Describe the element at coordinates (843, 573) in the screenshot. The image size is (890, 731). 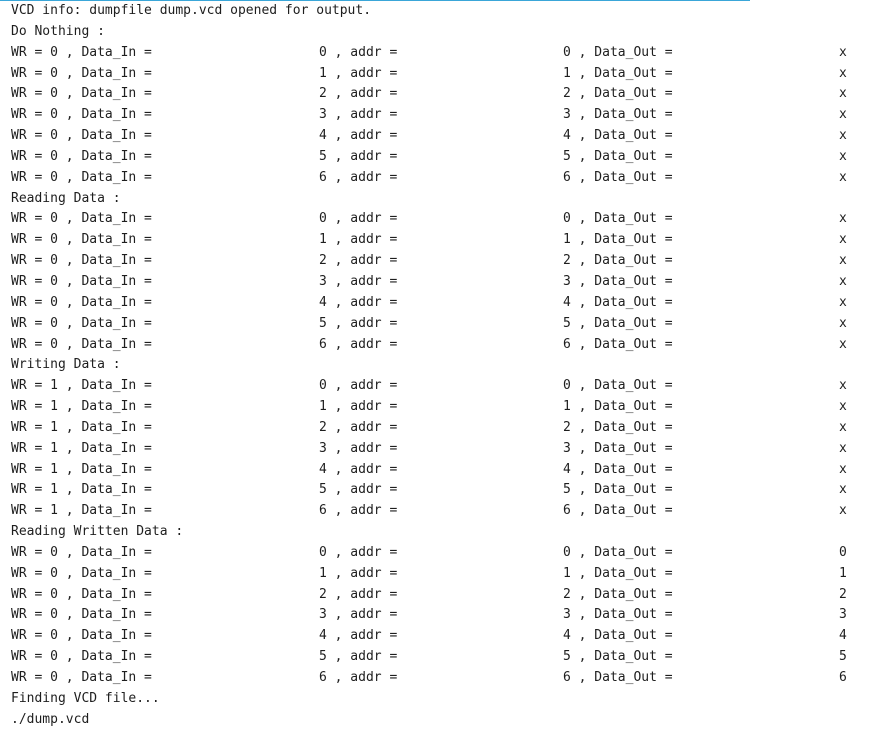
I see `data-out-field: 1` at that location.